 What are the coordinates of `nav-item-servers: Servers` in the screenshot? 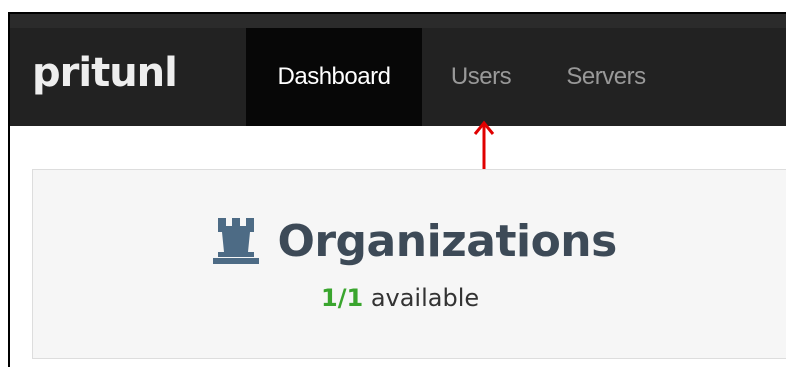 It's located at (606, 77).